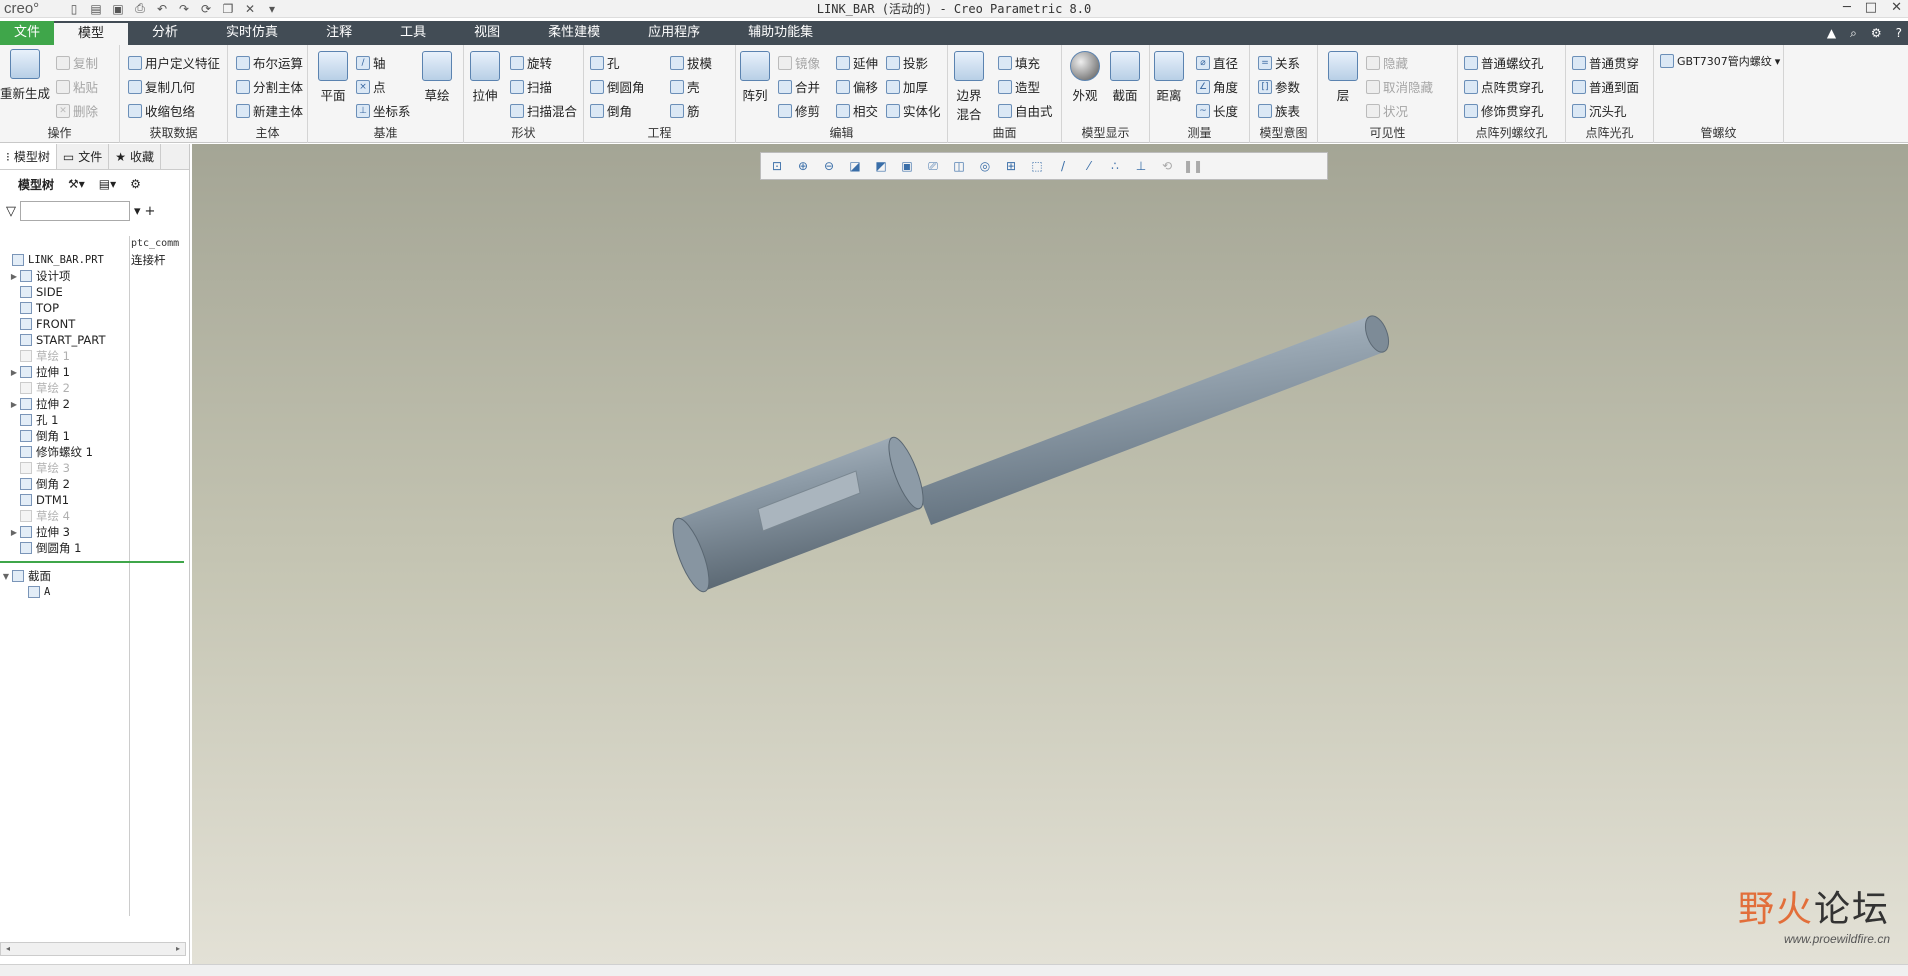 This screenshot has height=976, width=1908. Describe the element at coordinates (487, 33) in the screenshot. I see `tab-view: 视图` at that location.